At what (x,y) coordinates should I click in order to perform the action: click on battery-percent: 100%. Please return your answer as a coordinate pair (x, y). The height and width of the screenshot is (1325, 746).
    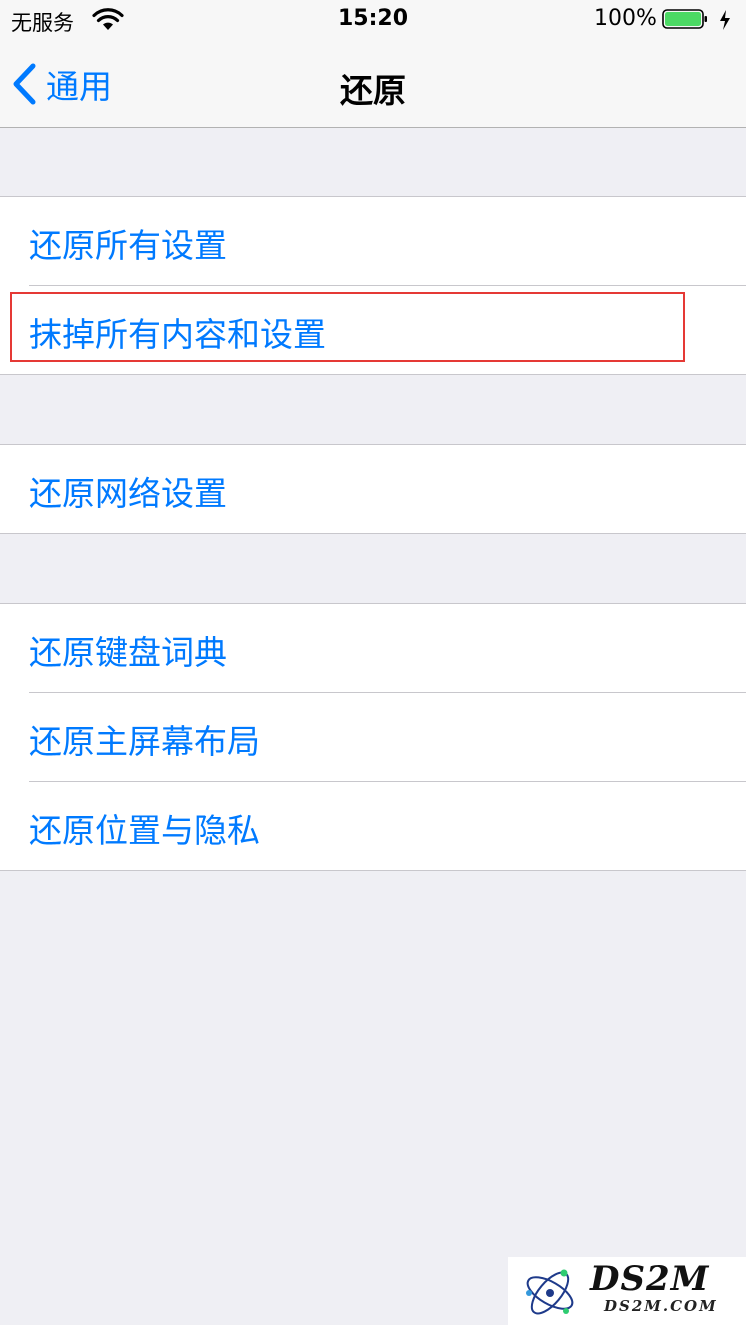
    Looking at the image, I should click on (625, 18).